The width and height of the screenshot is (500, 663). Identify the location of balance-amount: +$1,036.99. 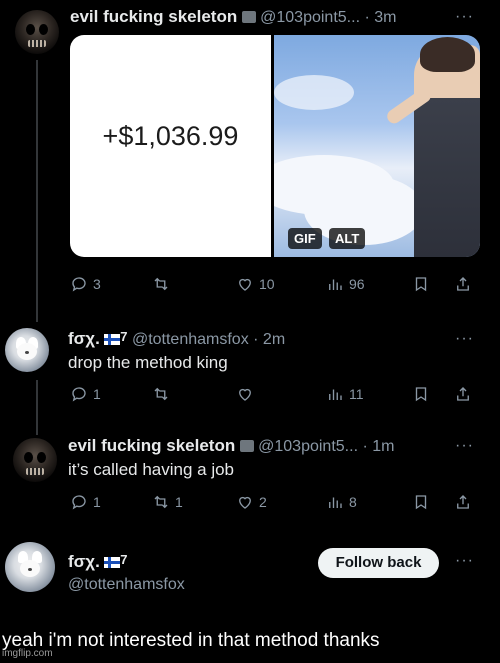
(170, 136).